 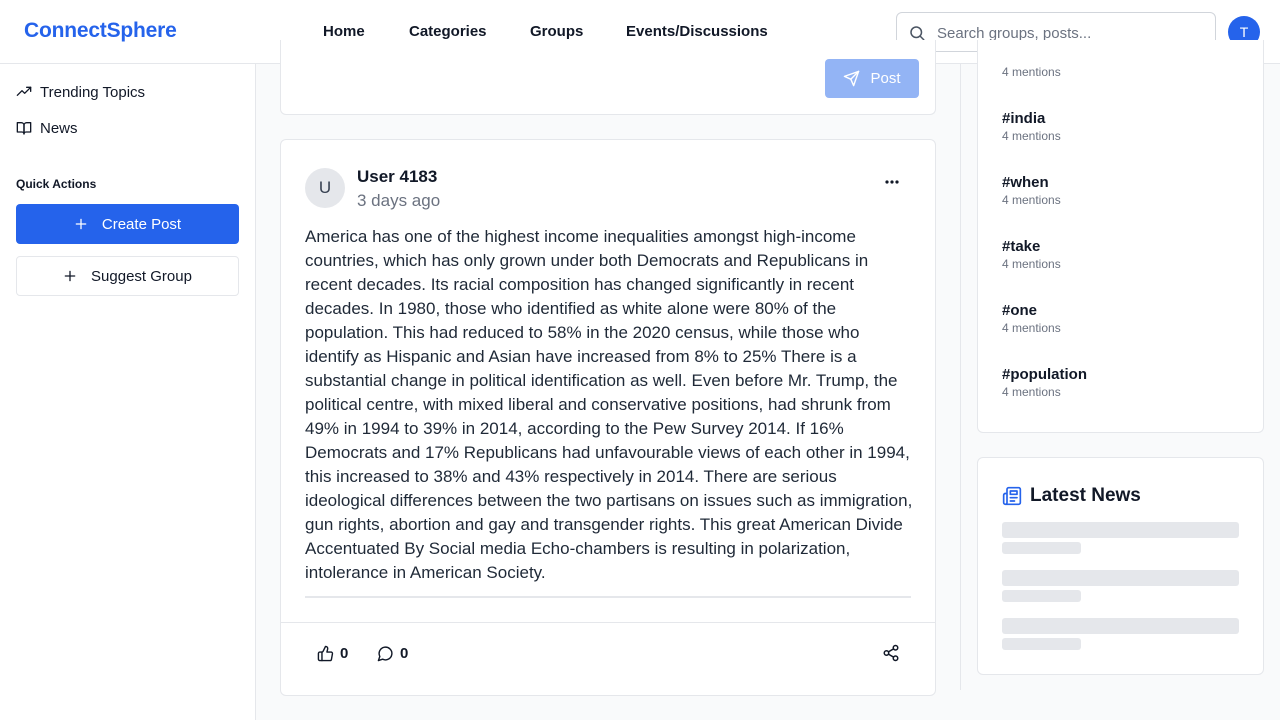 I want to click on nav-categories: Categories, so click(x=448, y=31).